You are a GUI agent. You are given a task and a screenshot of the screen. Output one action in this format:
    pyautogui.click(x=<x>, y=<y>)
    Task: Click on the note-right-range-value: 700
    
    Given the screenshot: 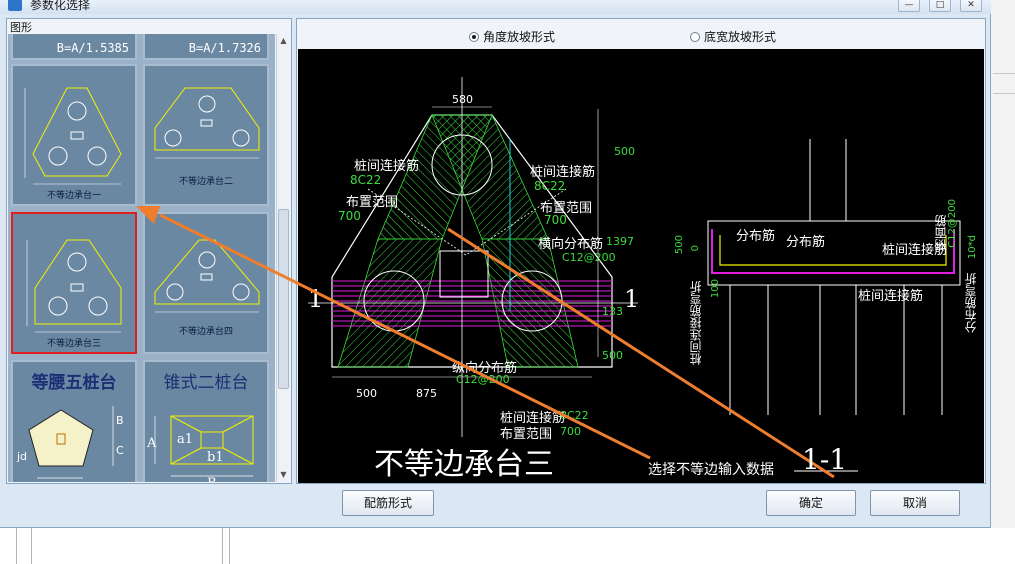 What is the action you would take?
    pyautogui.click(x=555, y=220)
    